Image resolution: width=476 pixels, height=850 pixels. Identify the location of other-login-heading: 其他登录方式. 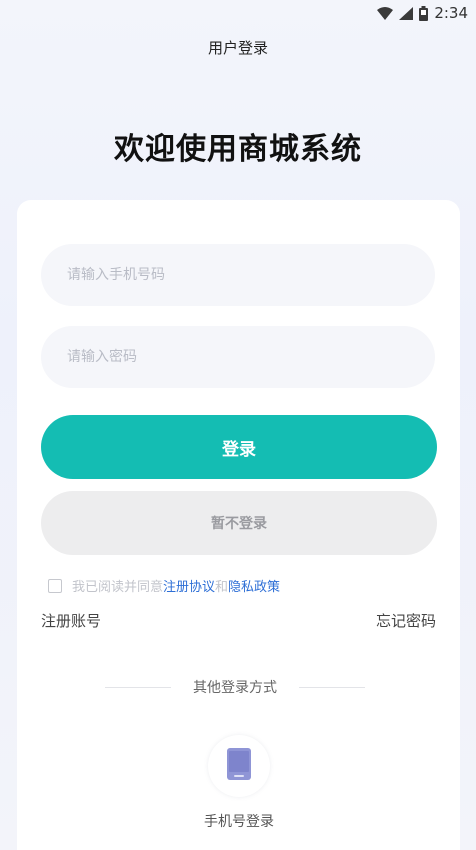
(235, 688).